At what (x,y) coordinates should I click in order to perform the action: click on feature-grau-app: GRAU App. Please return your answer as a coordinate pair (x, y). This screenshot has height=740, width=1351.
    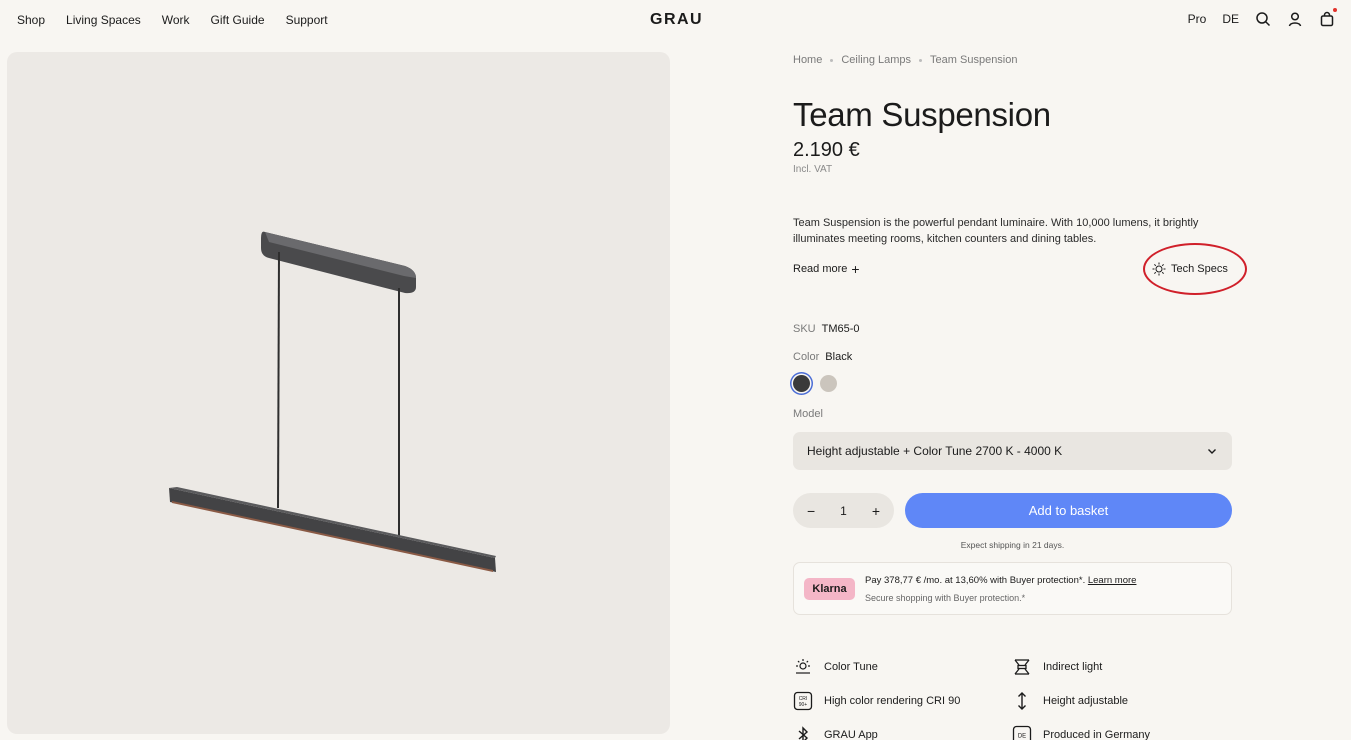
    Looking at the image, I should click on (835, 732).